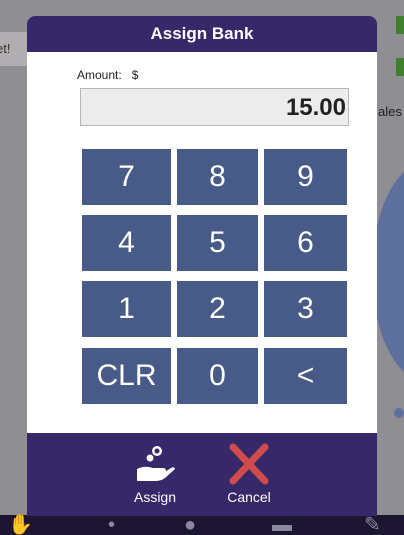 This screenshot has height=535, width=404. What do you see at coordinates (135, 75) in the screenshot?
I see `currency-symbol: $` at bounding box center [135, 75].